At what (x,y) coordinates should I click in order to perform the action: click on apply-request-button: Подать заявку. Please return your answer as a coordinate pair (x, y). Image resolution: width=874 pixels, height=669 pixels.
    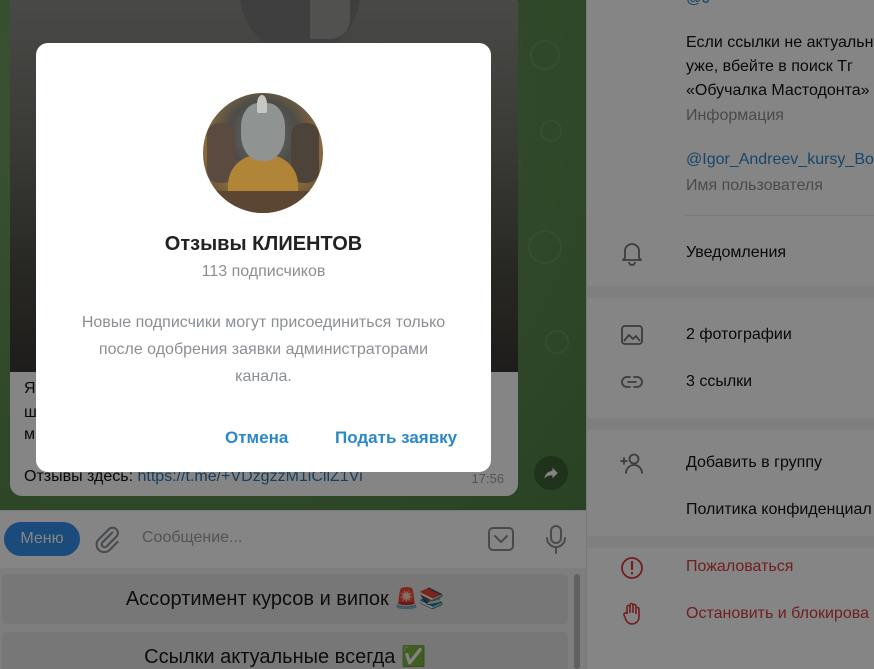
    Looking at the image, I should click on (396, 438).